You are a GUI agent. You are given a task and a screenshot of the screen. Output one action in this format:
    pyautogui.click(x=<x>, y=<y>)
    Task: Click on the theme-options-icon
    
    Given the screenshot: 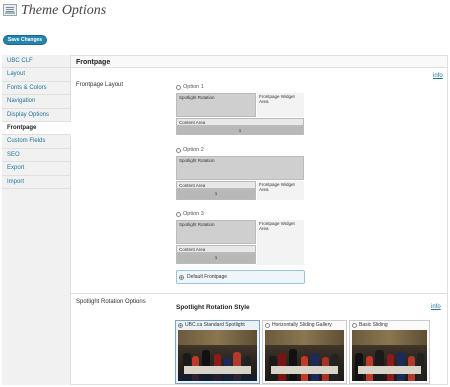 What is the action you would take?
    pyautogui.click(x=10, y=10)
    